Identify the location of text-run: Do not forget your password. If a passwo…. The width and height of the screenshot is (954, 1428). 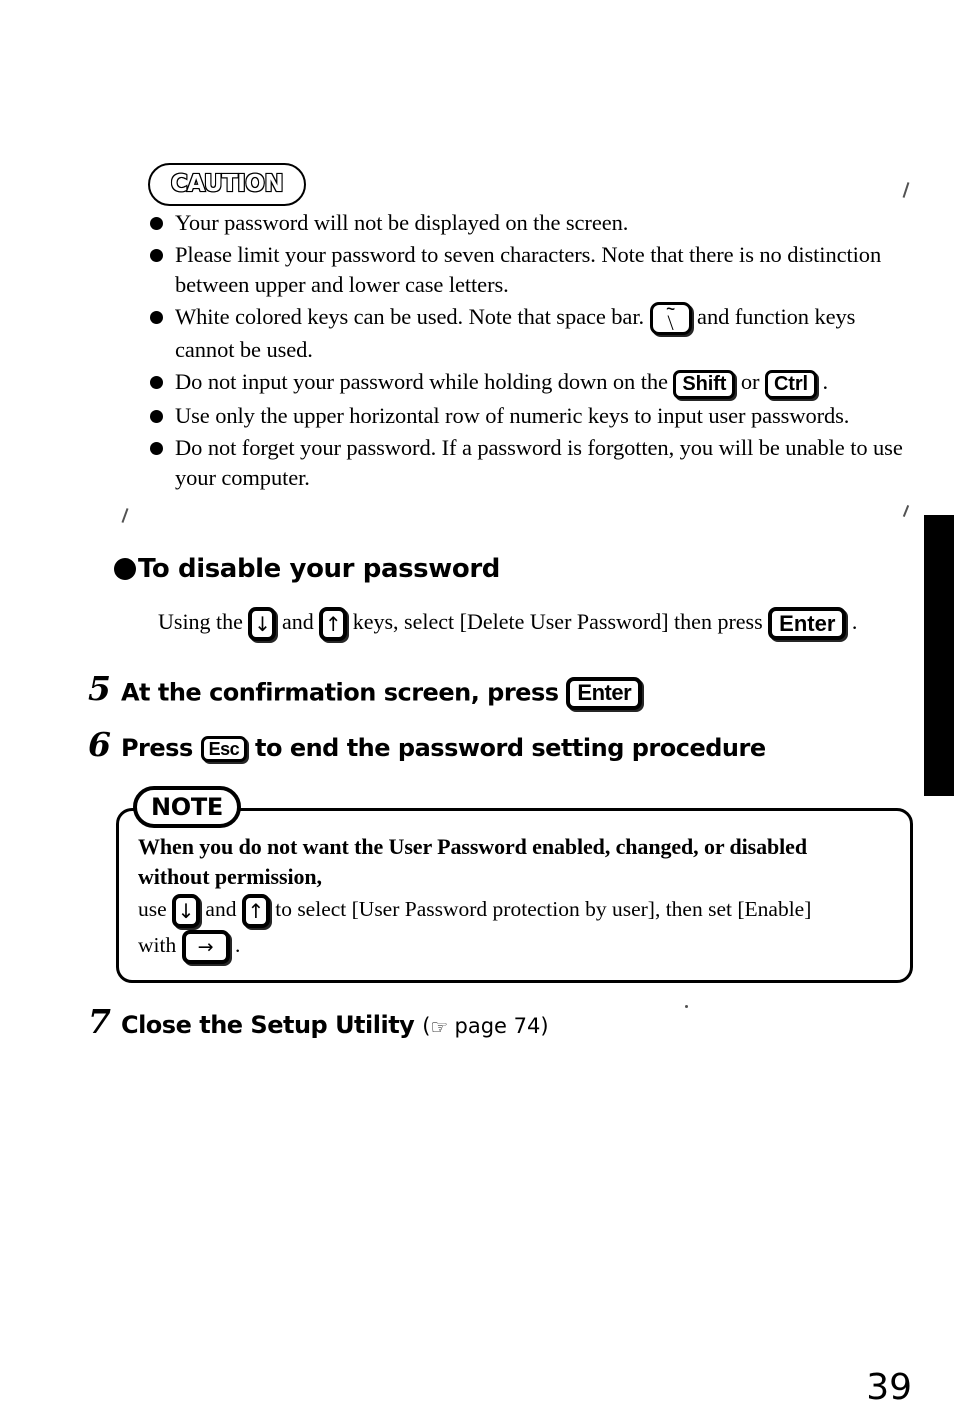
(539, 462).